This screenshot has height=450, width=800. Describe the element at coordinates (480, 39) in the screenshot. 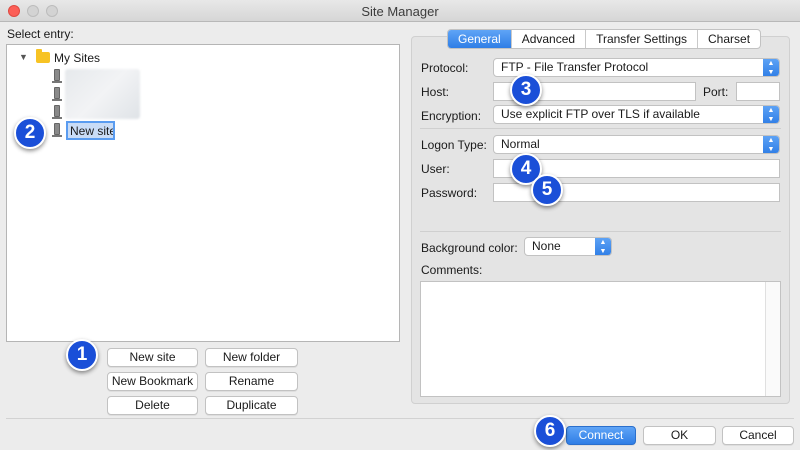

I see `tab-general: General` at that location.